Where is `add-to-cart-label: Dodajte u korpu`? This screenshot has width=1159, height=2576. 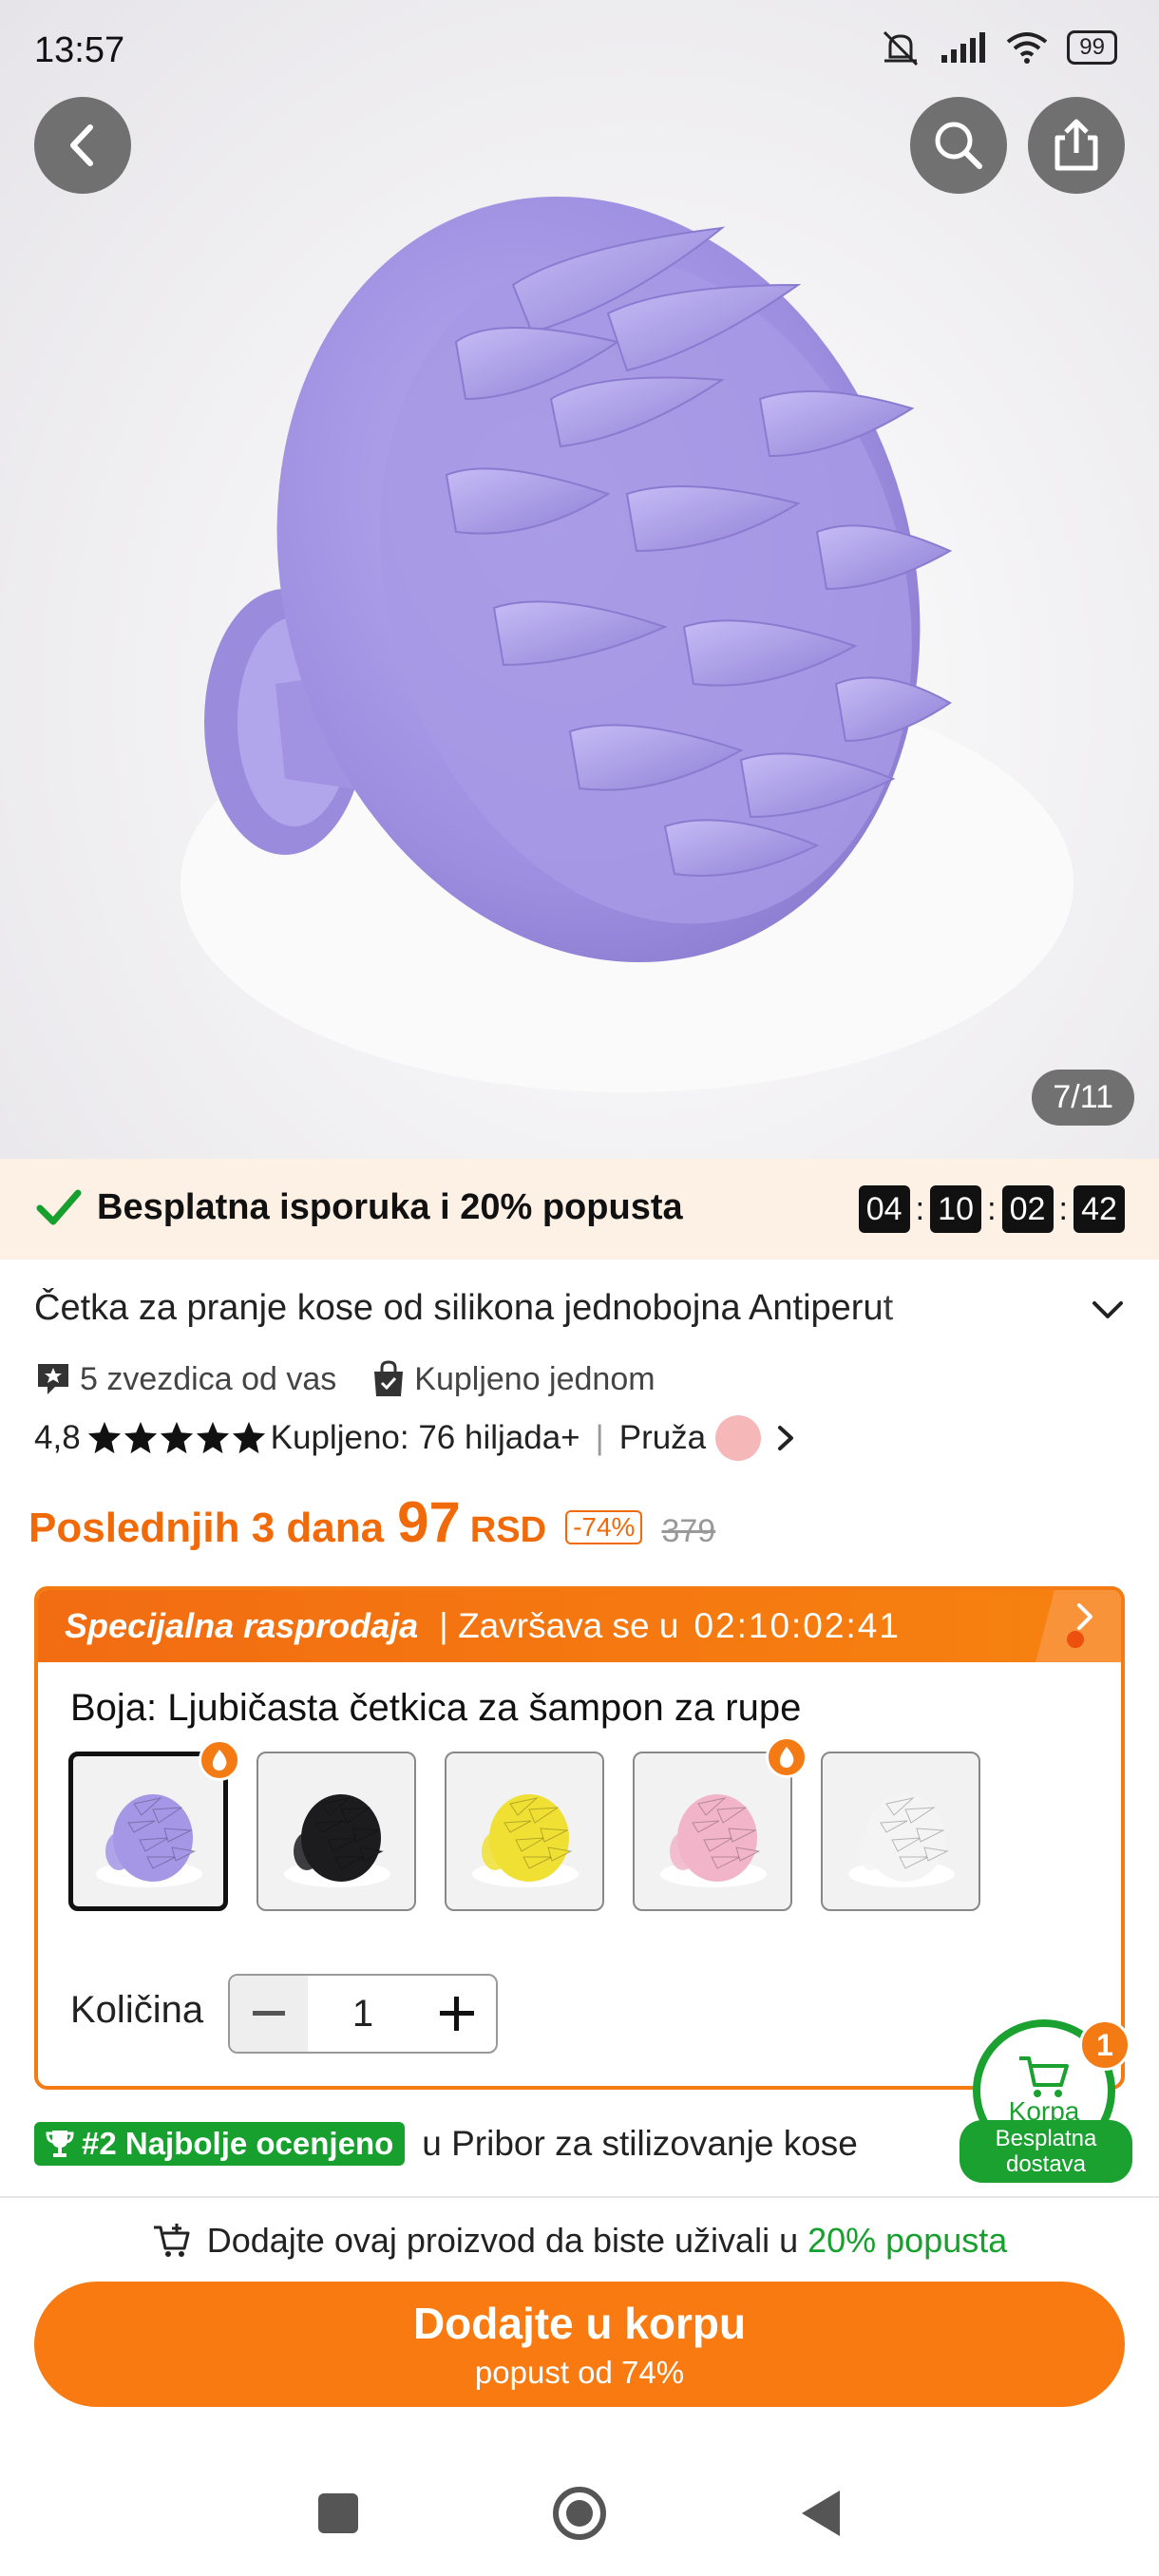
add-to-cart-label: Dodajte u korpu is located at coordinates (579, 2323).